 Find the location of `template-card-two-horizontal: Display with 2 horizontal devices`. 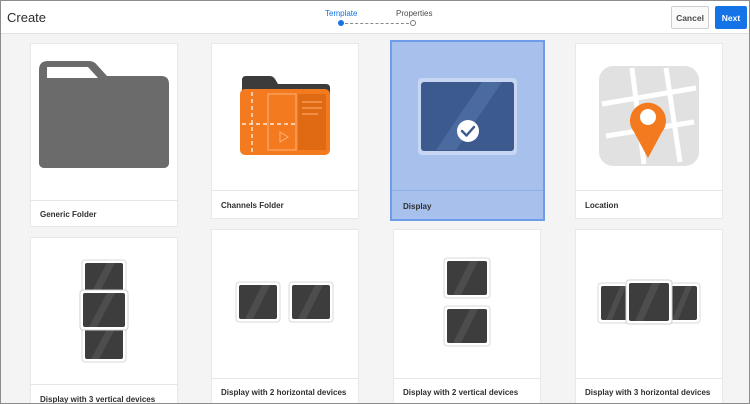

template-card-two-horizontal: Display with 2 horizontal devices is located at coordinates (285, 316).